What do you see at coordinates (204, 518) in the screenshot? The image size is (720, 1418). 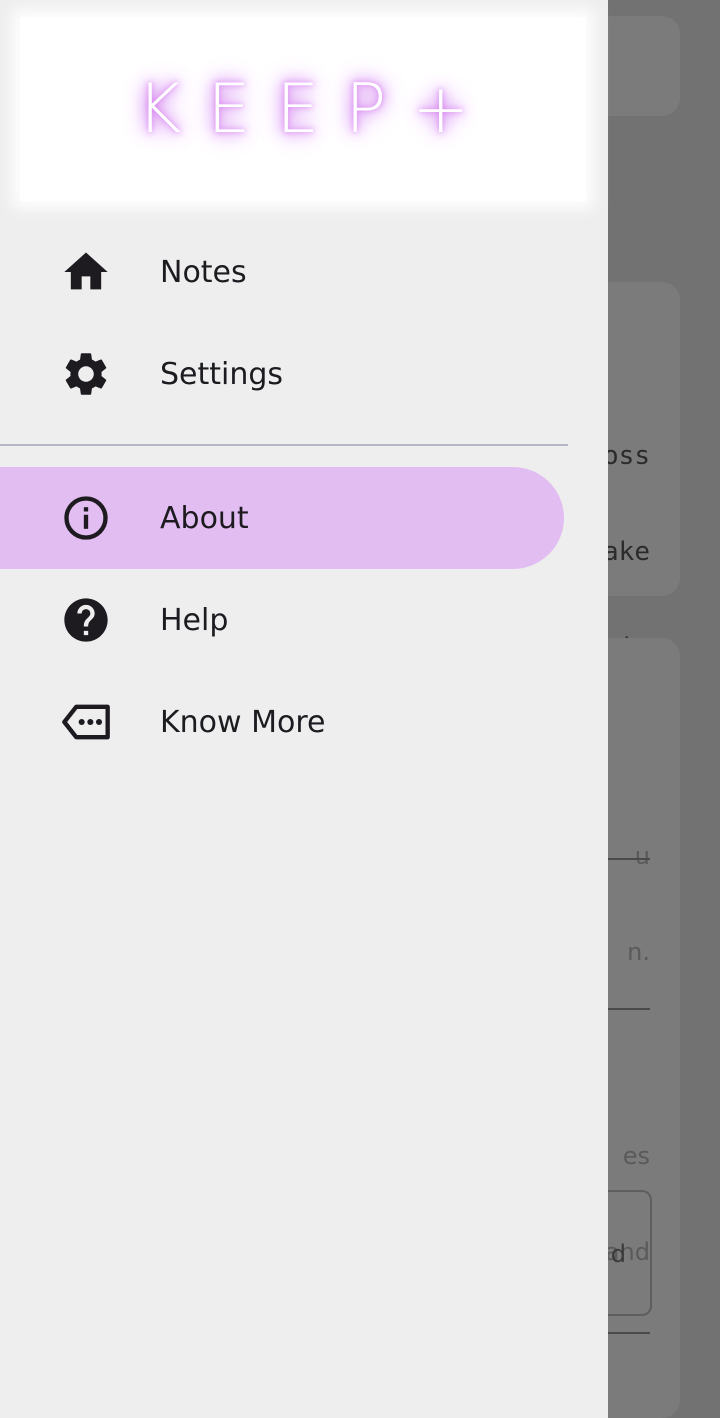 I see `drawer-item-label: About` at bounding box center [204, 518].